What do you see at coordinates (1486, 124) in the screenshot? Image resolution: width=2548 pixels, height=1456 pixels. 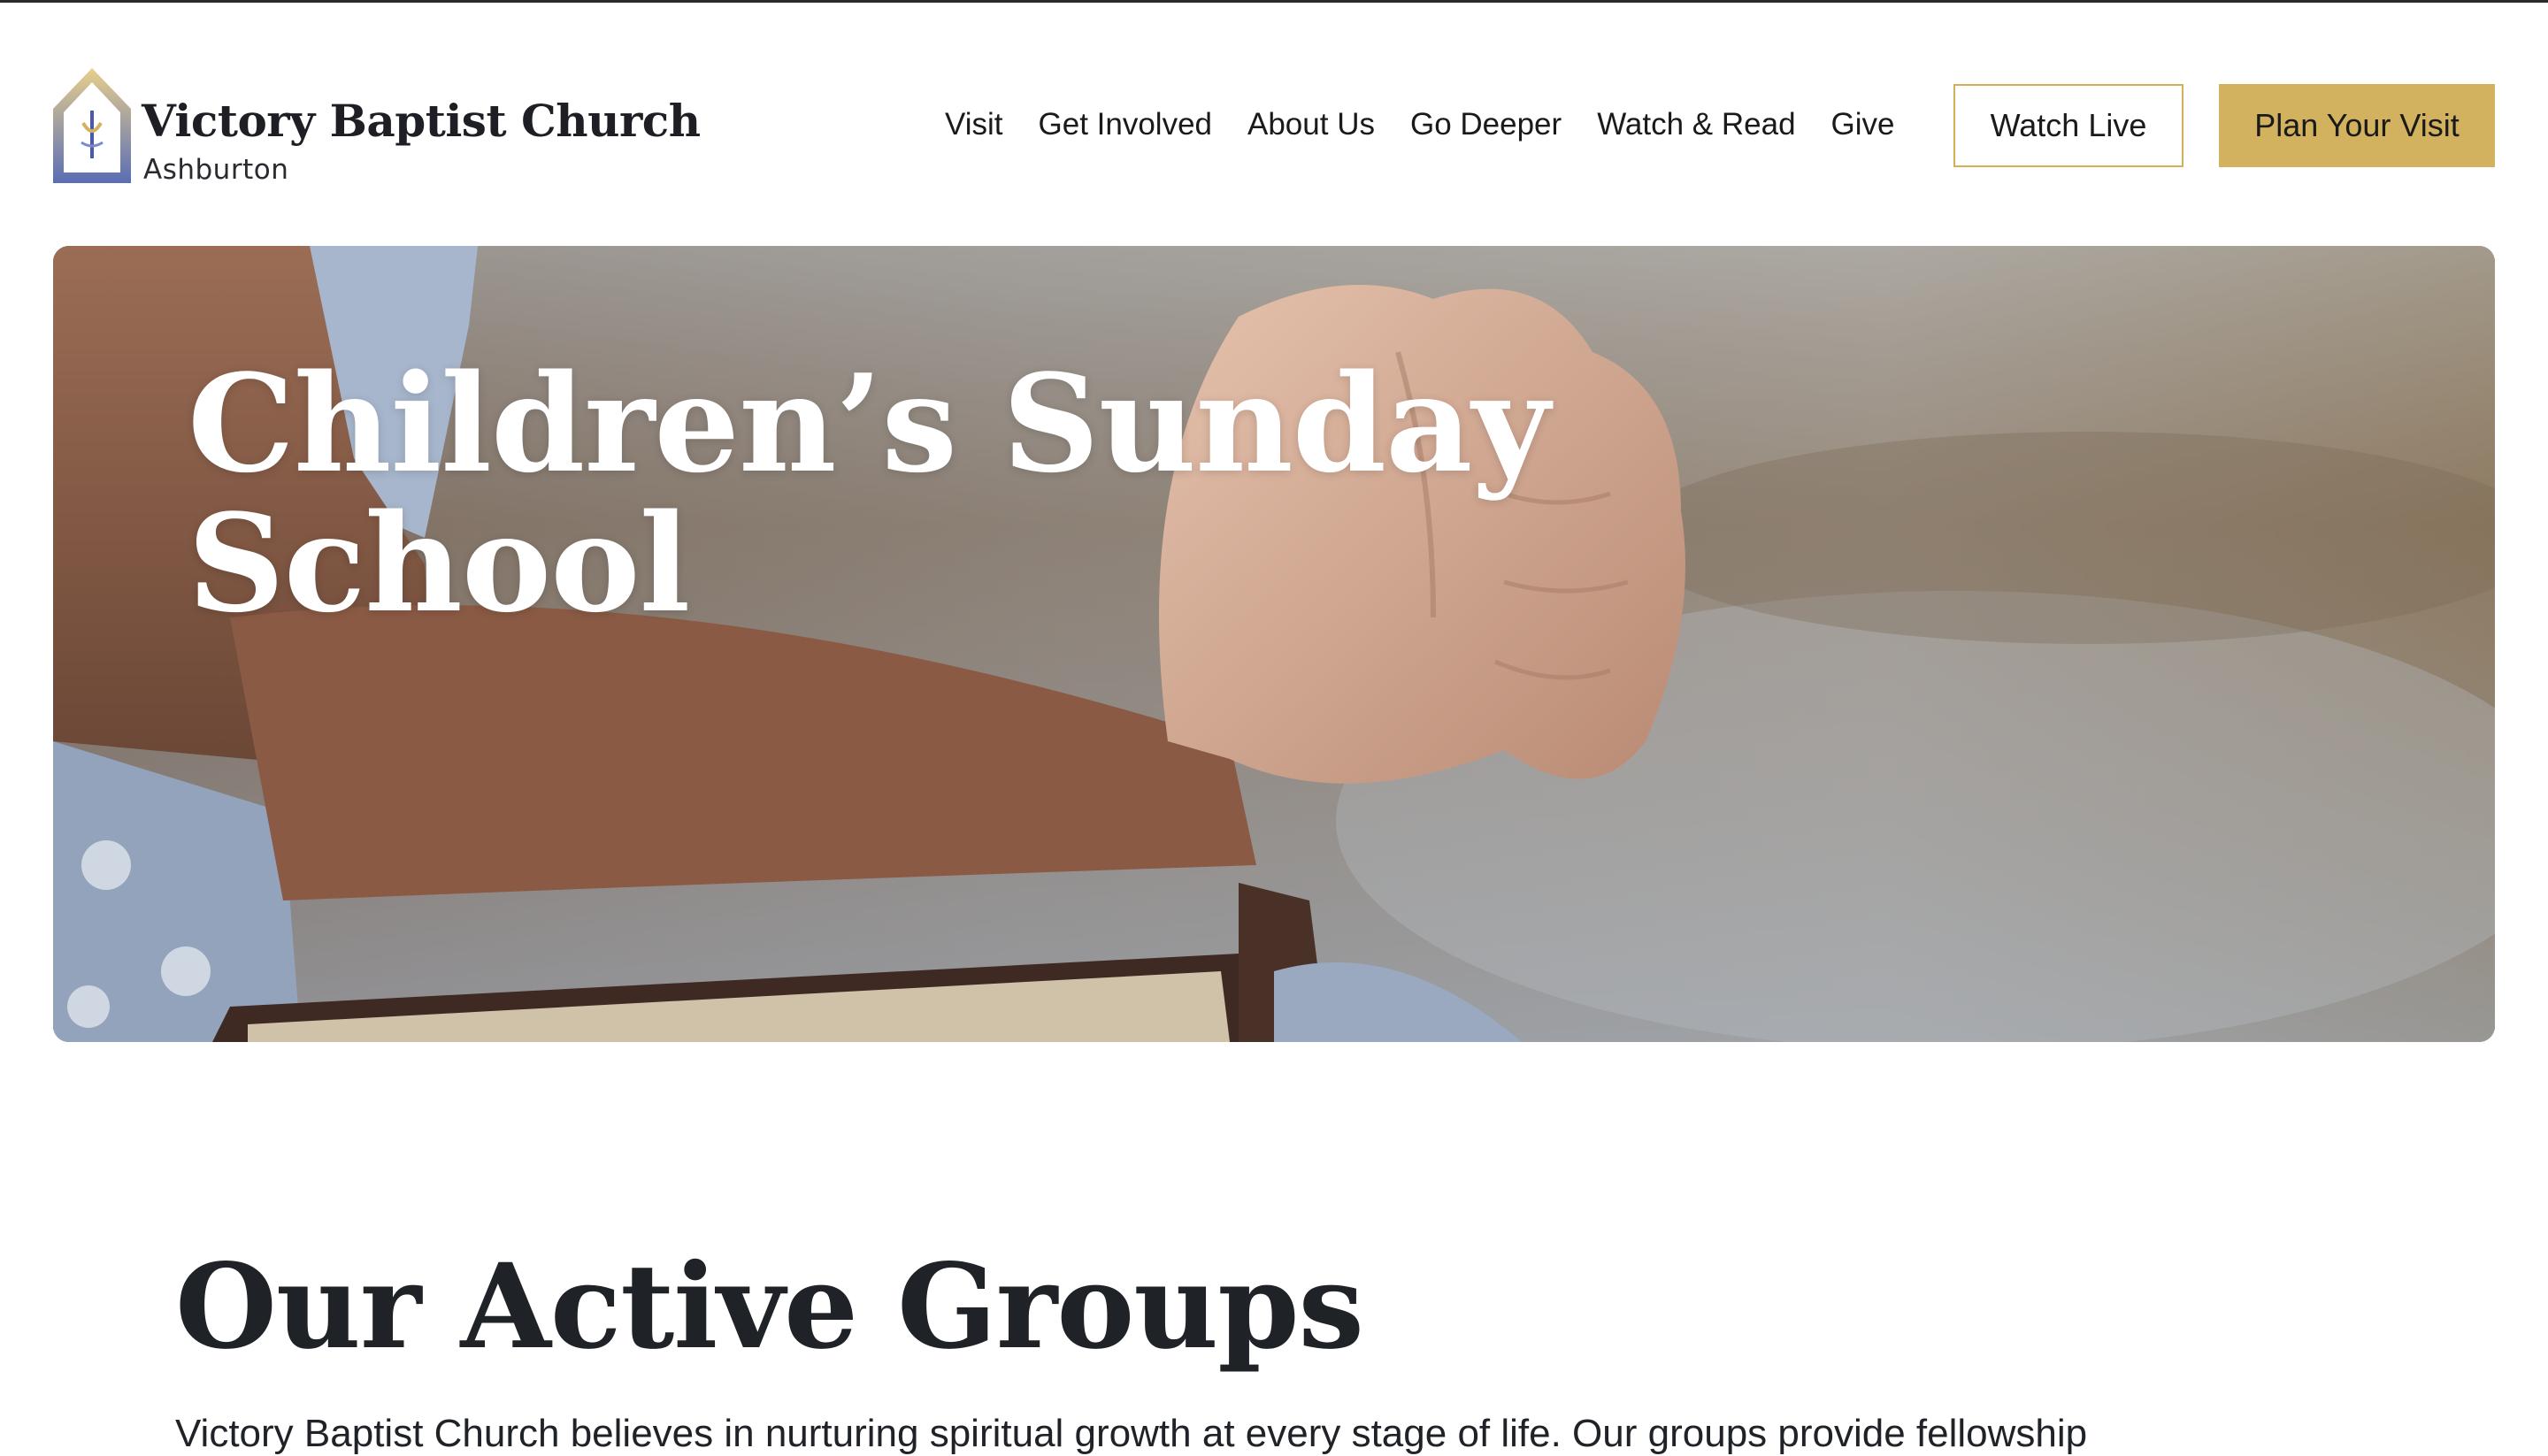 I see `nav-link-go-deeper: Go Deeper` at bounding box center [1486, 124].